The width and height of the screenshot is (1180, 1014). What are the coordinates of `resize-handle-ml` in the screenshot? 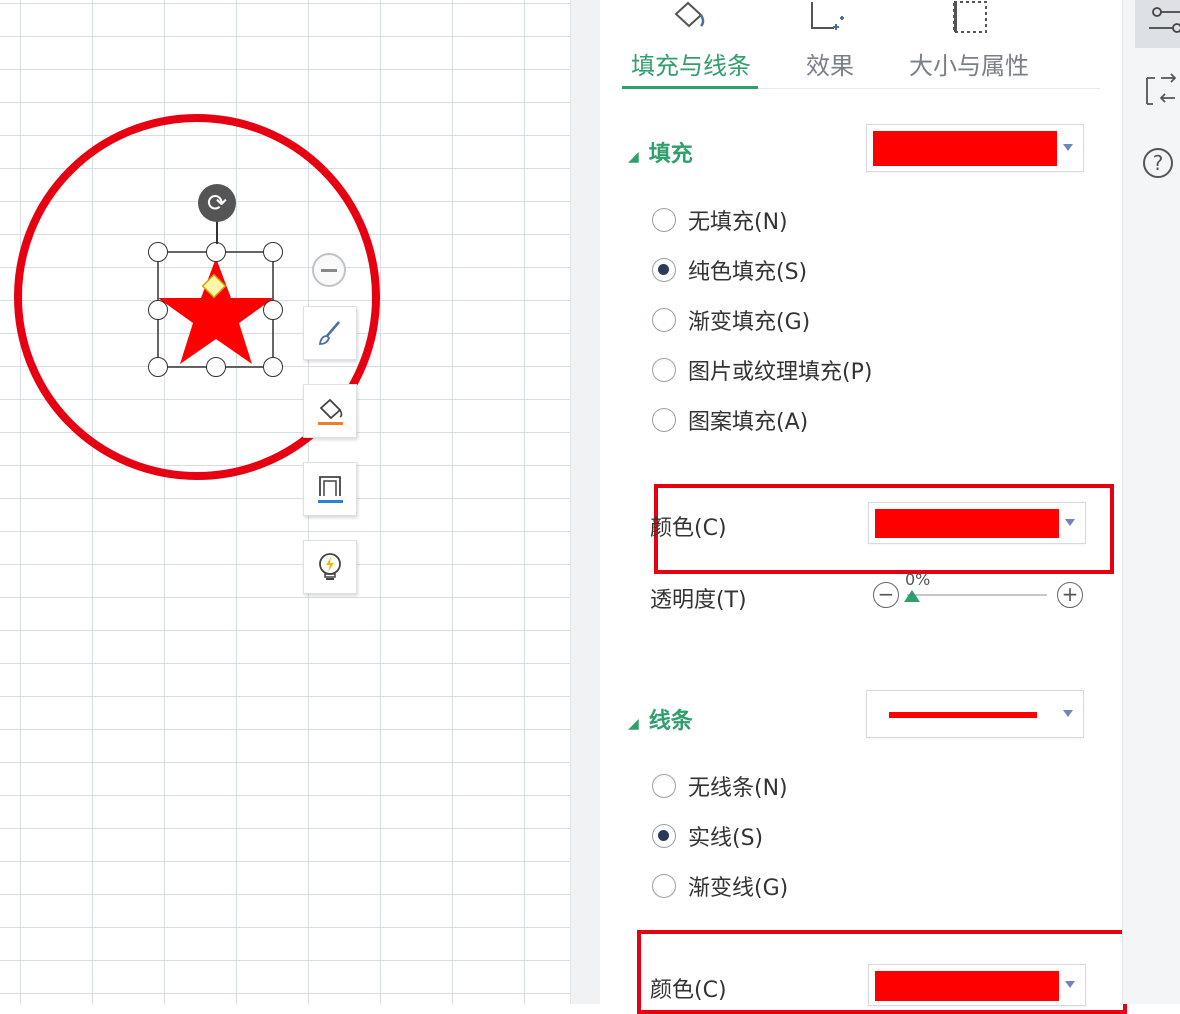 It's located at (158, 310).